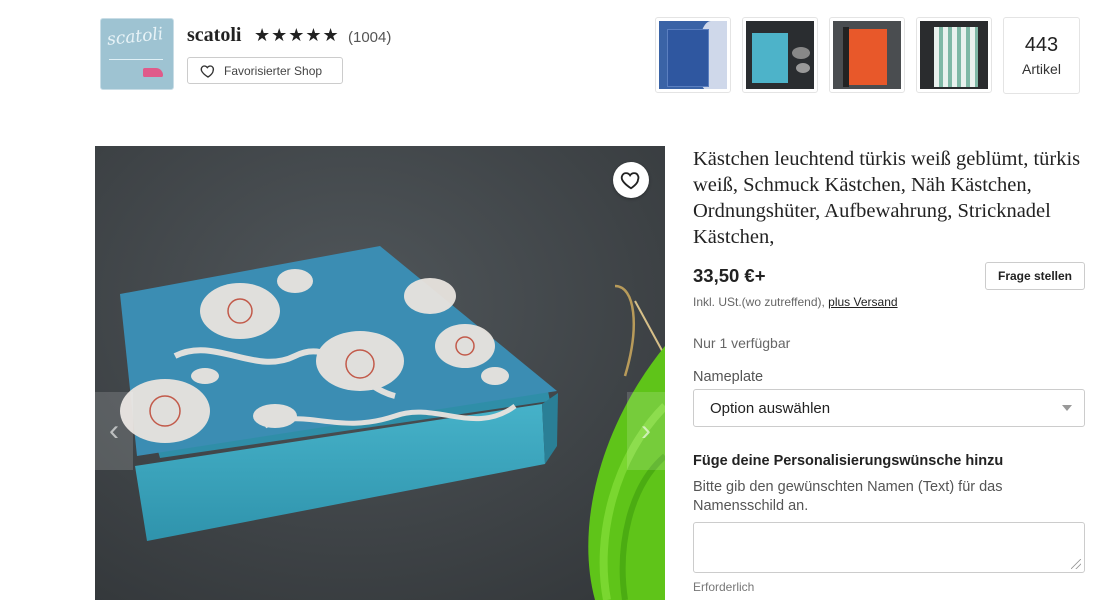  Describe the element at coordinates (728, 377) in the screenshot. I see `nameplate-label: Nameplate` at that location.